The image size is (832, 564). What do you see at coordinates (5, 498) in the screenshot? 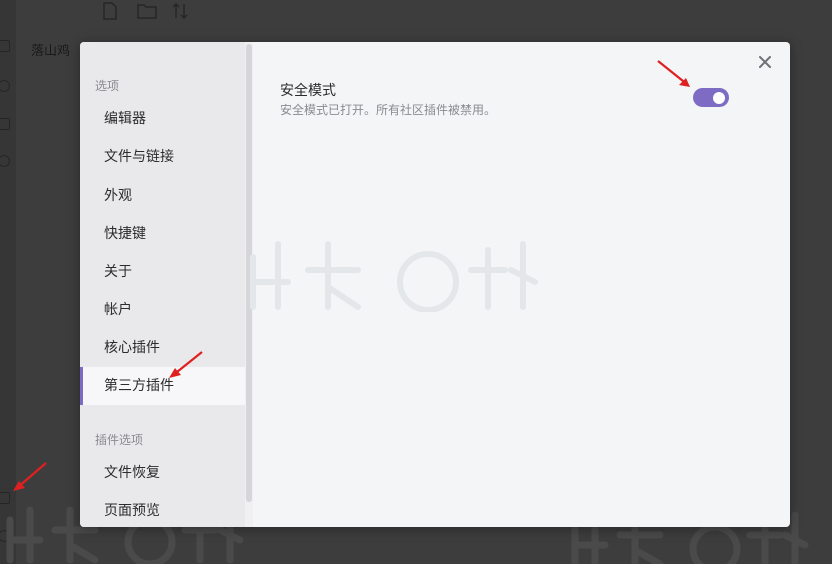
I see `ribbon-vault-icon` at bounding box center [5, 498].